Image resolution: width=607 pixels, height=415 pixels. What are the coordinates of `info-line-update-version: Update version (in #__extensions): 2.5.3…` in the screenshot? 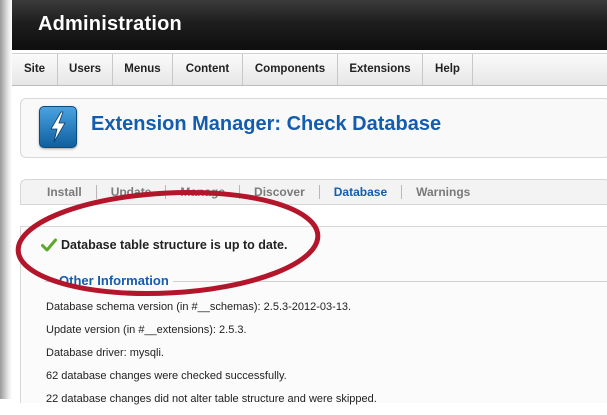 It's located at (146, 330).